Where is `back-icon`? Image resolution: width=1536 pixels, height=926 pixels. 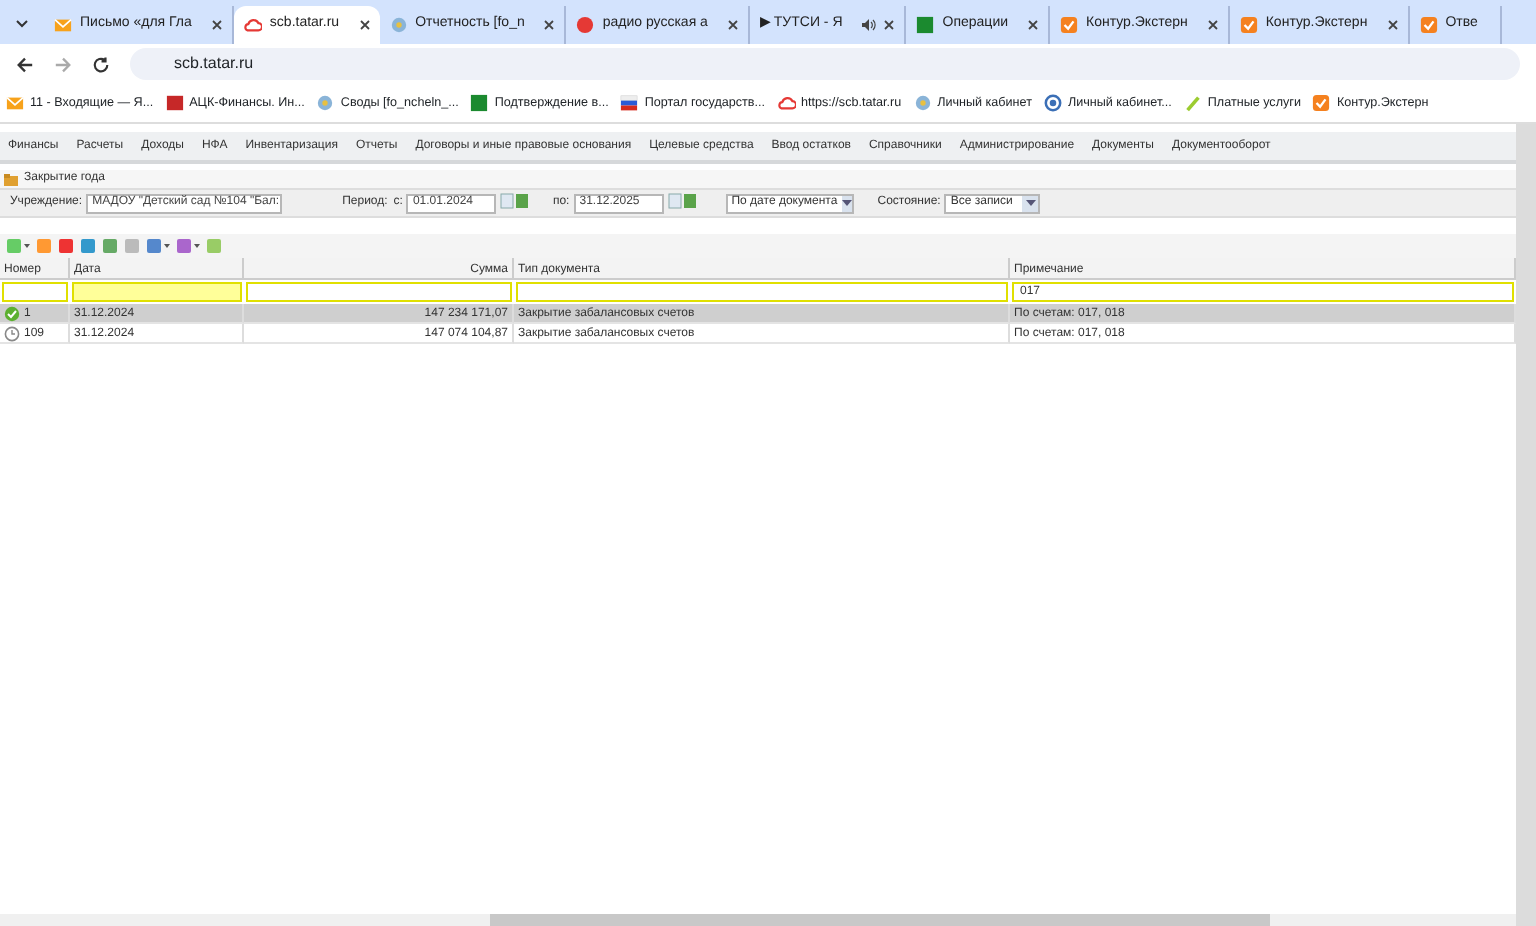 back-icon is located at coordinates (25, 64).